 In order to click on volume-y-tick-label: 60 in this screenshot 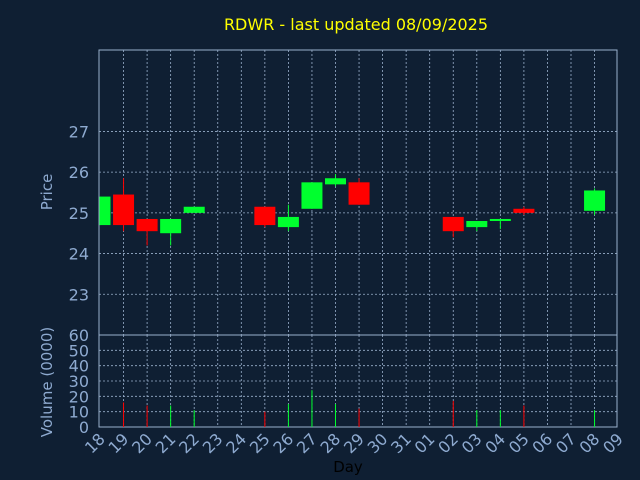, I will do `click(79, 335)`.